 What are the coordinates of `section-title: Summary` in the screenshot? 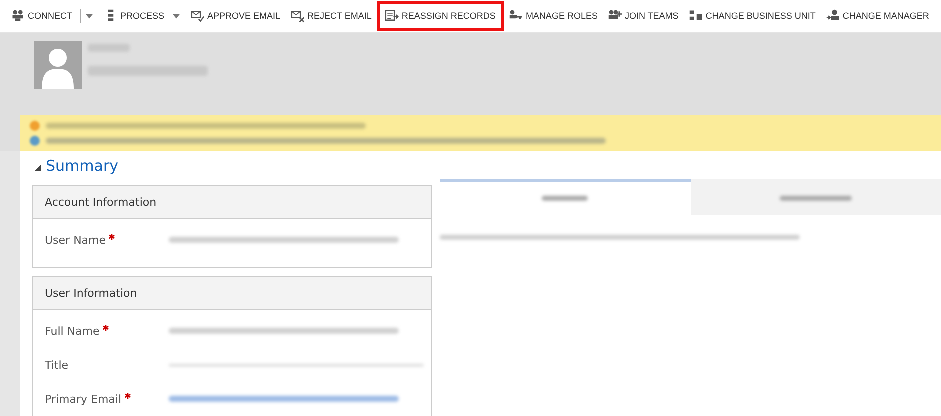 It's located at (82, 166).